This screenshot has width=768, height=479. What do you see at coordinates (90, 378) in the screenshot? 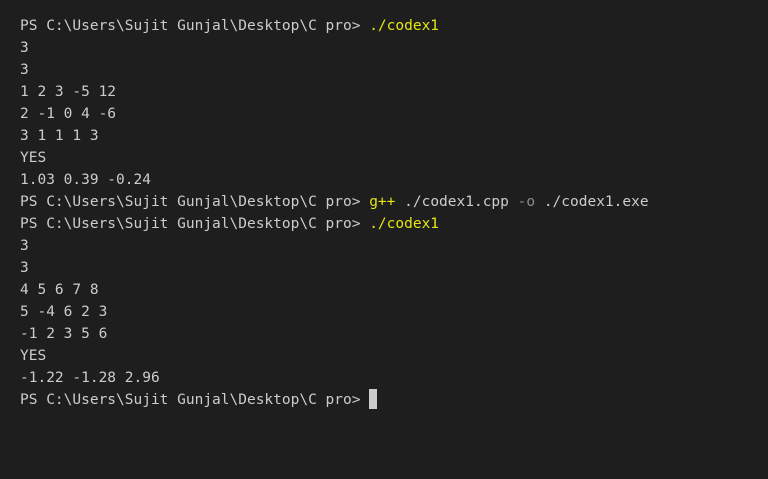
I see `output-line: -1.22 -1.28 2.96` at bounding box center [90, 378].